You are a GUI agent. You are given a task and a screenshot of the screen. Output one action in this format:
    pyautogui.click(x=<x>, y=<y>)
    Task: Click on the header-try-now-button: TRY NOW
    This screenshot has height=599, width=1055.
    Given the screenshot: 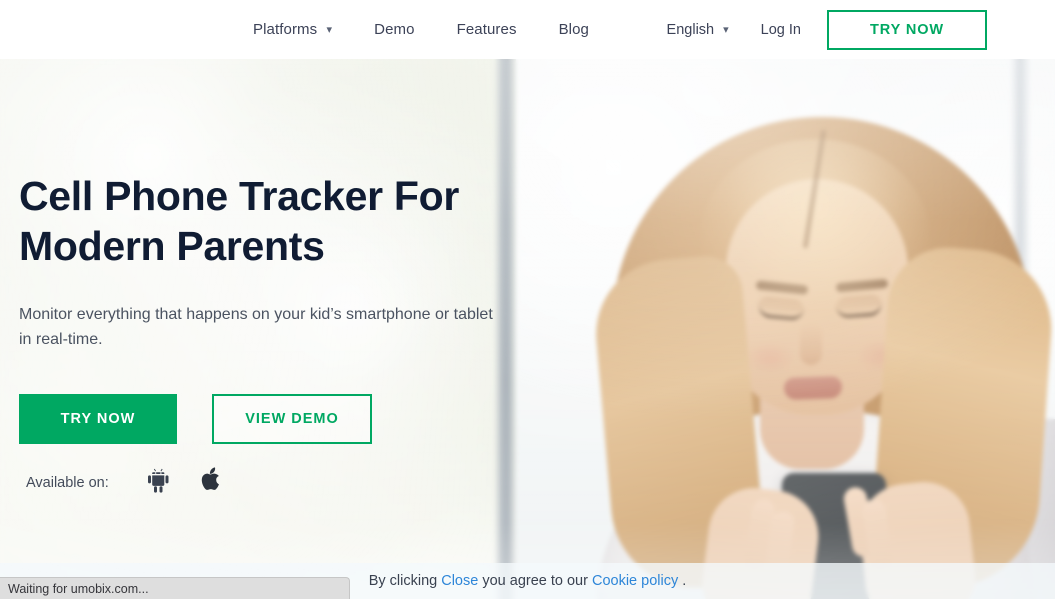 What is the action you would take?
    pyautogui.click(x=907, y=29)
    